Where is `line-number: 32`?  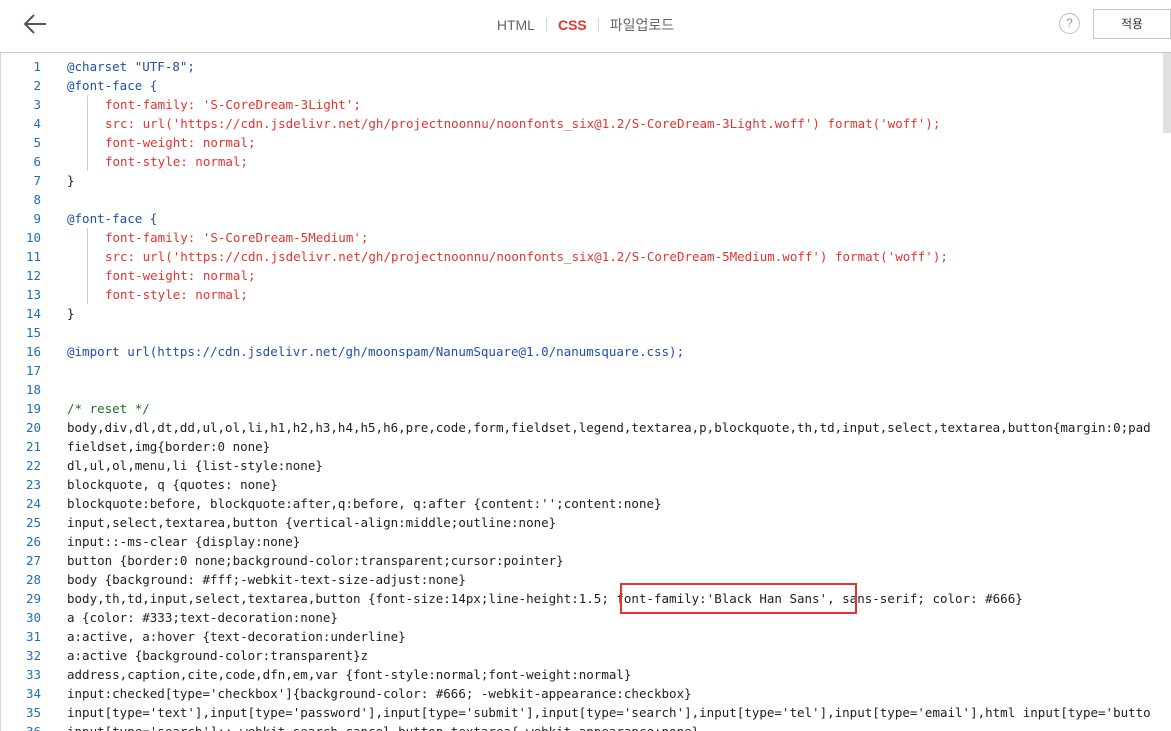 line-number: 32 is located at coordinates (33, 655).